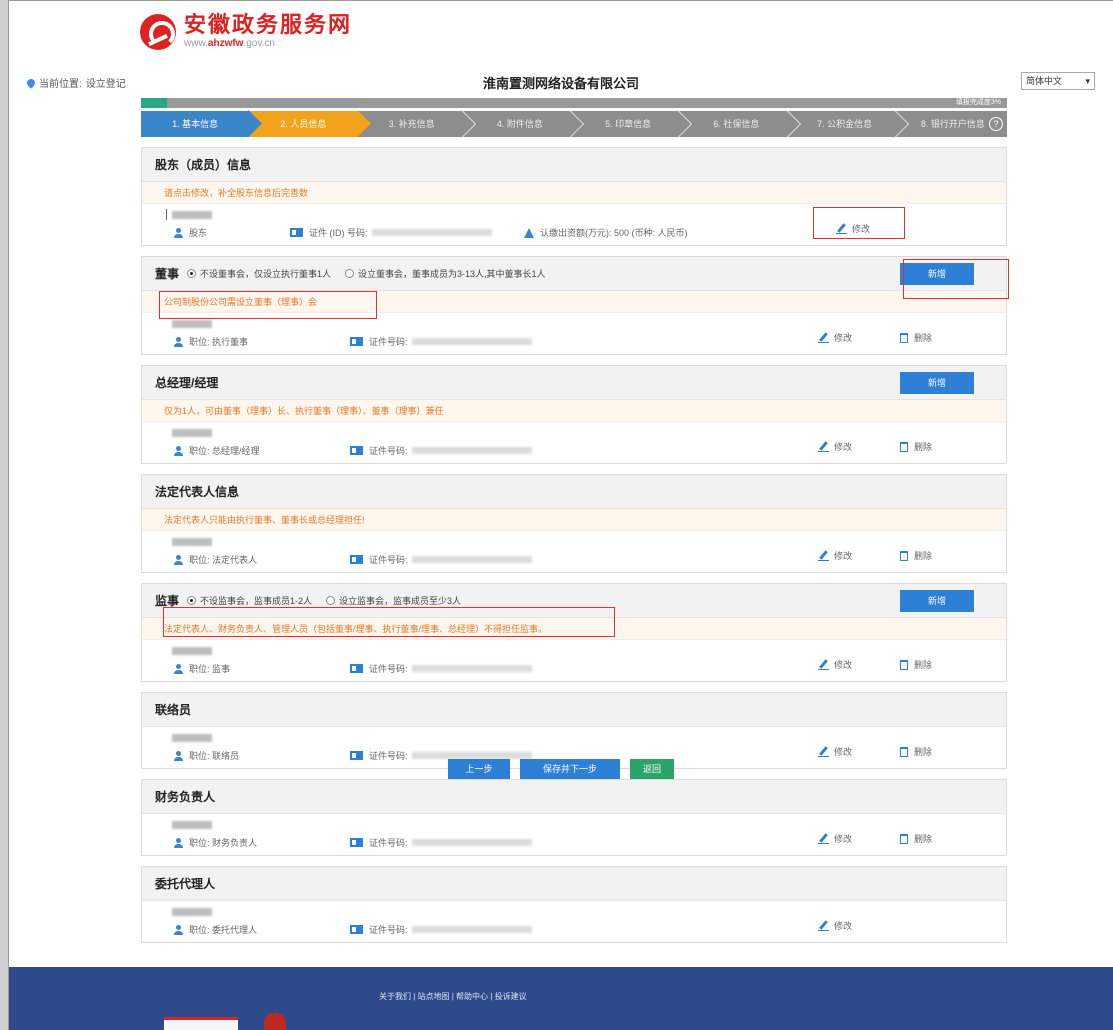  Describe the element at coordinates (574, 660) in the screenshot. I see `list-item: 职位: 监事 证件号码: 修改 删除` at that location.